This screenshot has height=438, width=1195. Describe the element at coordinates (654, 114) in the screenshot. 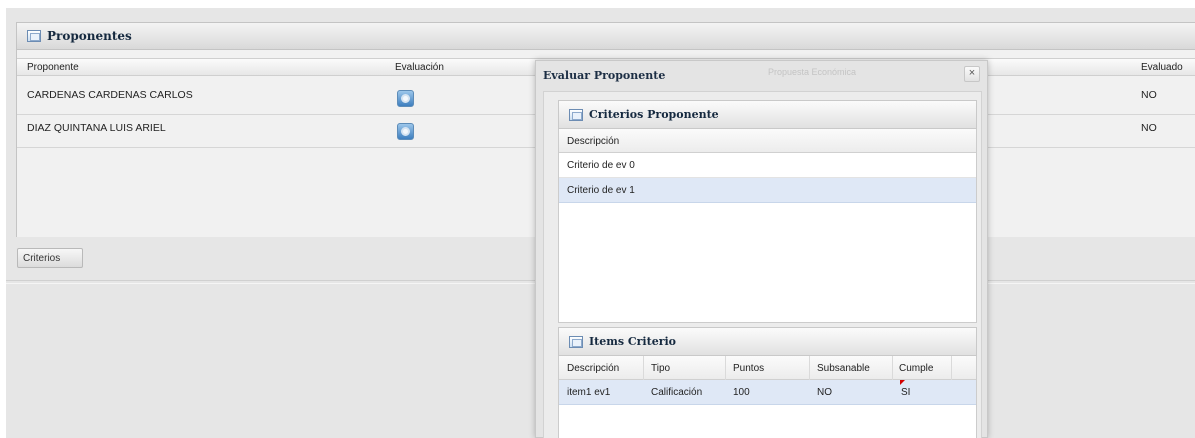

I see `criterios-panel-title: Criterios Proponente` at that location.